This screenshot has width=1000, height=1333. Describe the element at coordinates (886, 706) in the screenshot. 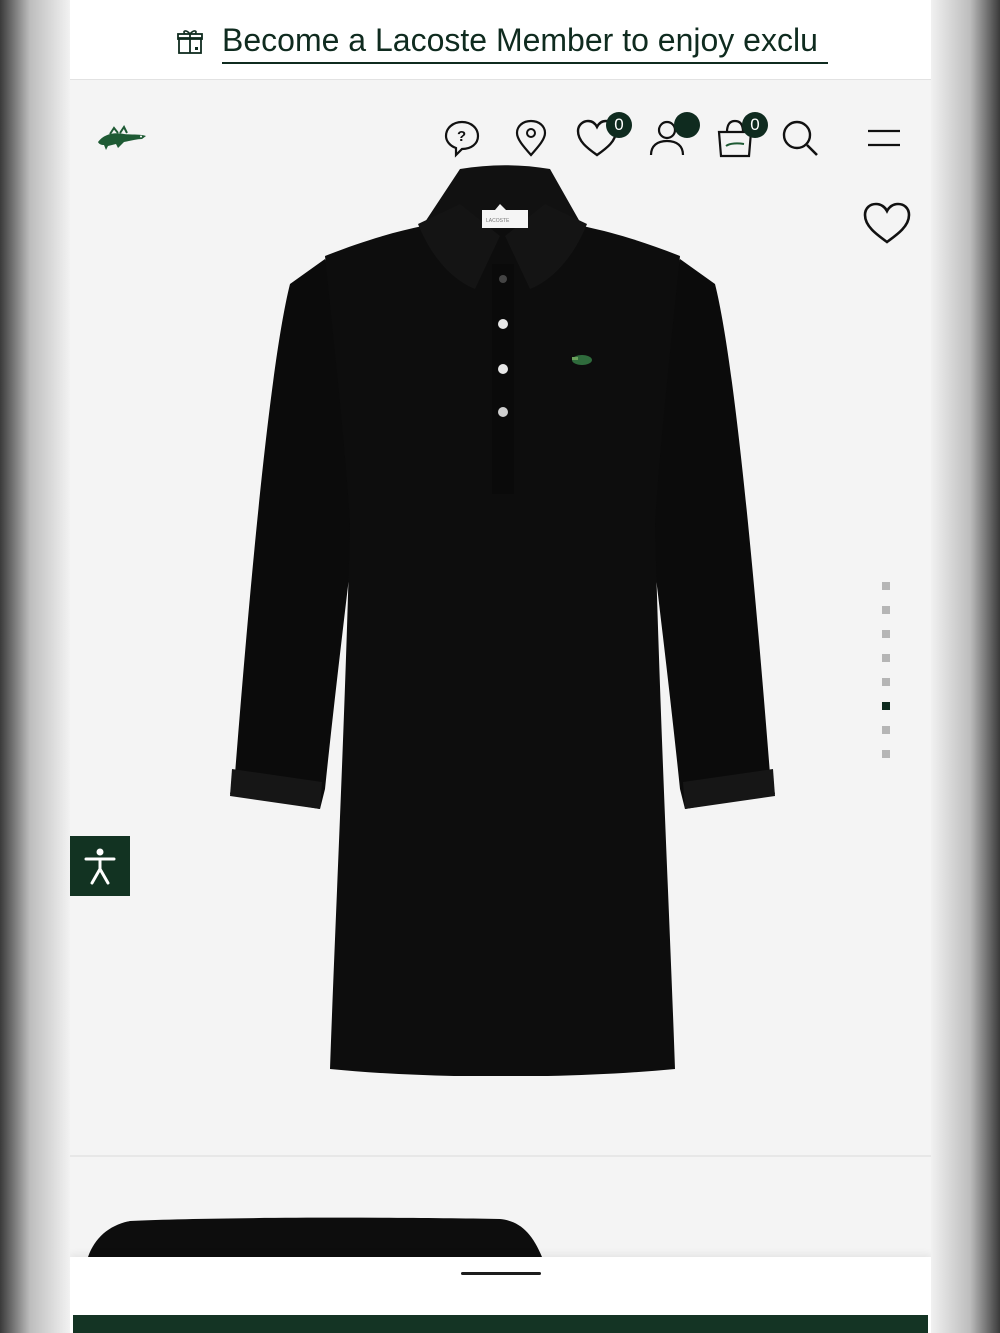

I see `gallery-dot-active` at that location.